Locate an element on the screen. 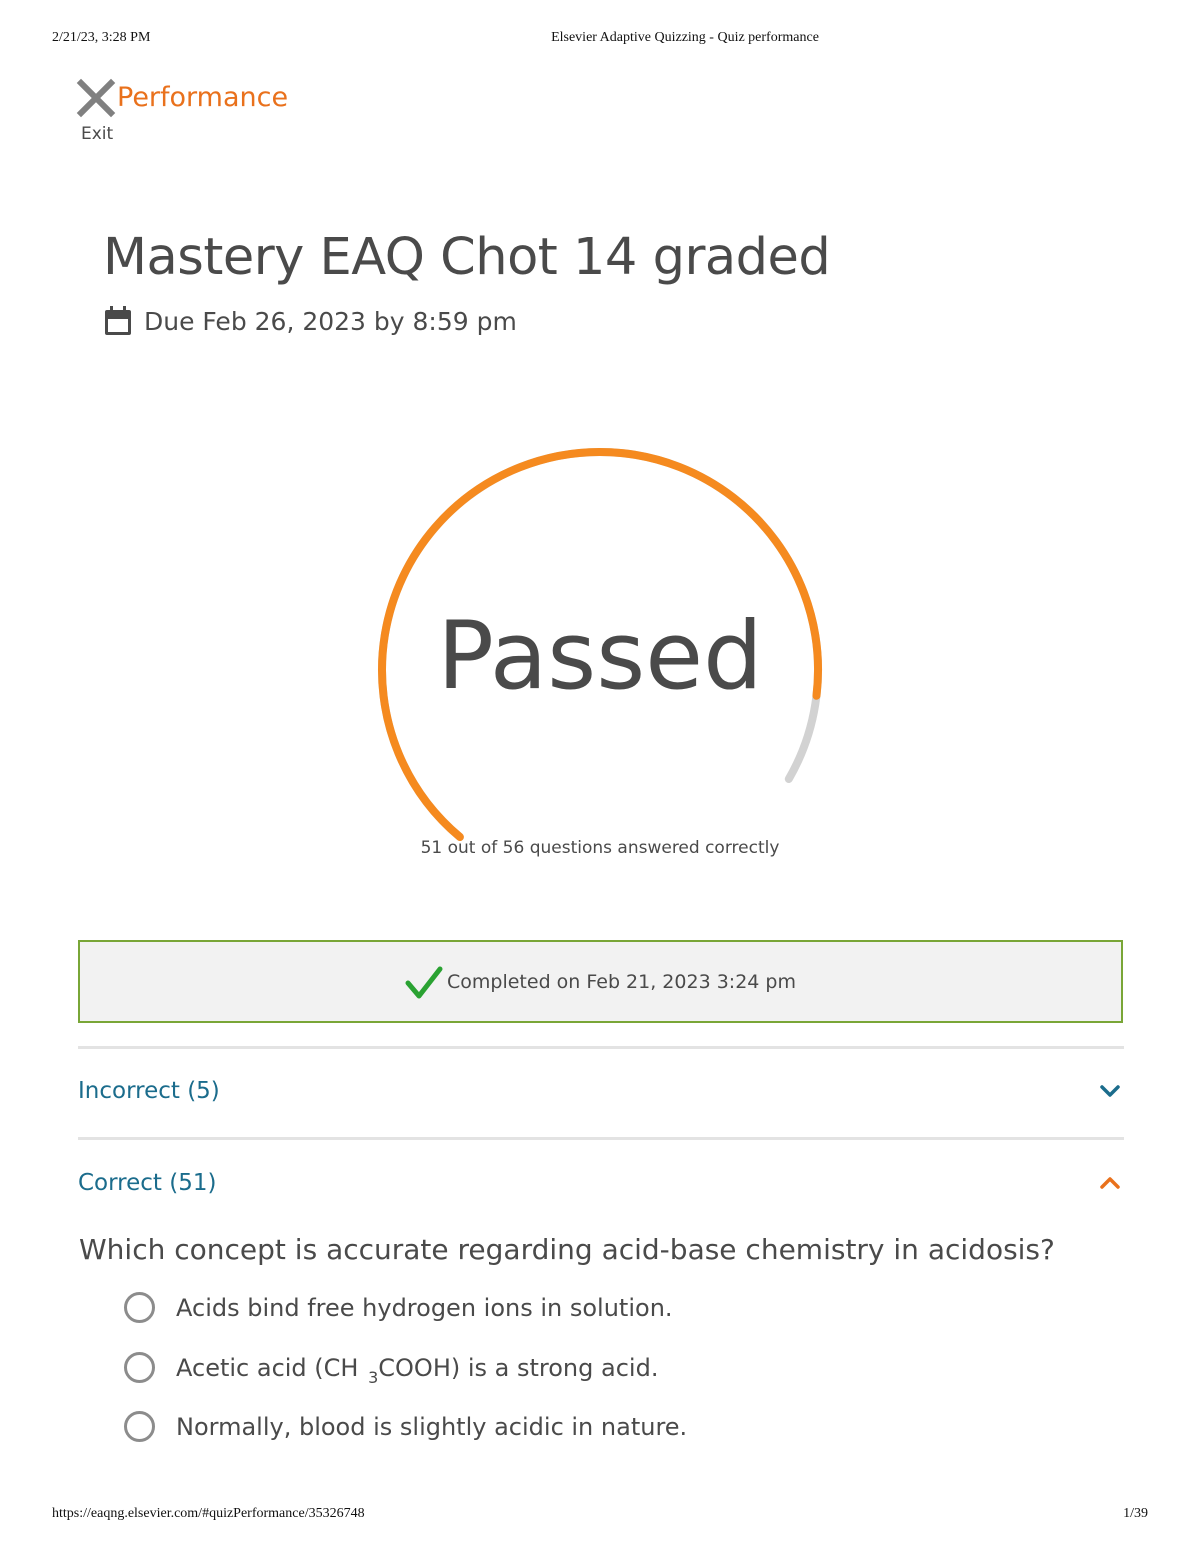 This screenshot has height=1553, width=1200. quiz-title: Mastery EAQ Chot 14 graded is located at coordinates (467, 257).